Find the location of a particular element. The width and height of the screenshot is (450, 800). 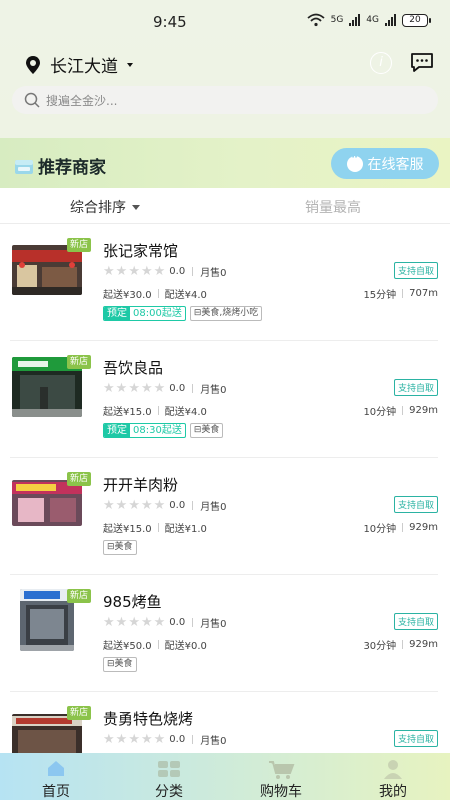

location-selector: 长江大道 is located at coordinates (78, 64).